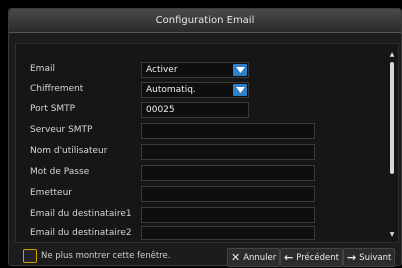  Describe the element at coordinates (51, 193) in the screenshot. I see `sender-label: Emetteur` at that location.